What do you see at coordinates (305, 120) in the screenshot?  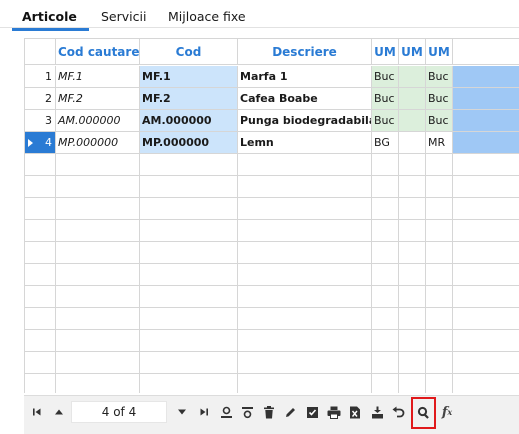 I see `cell-descriere: Punga biodegradabila` at bounding box center [305, 120].